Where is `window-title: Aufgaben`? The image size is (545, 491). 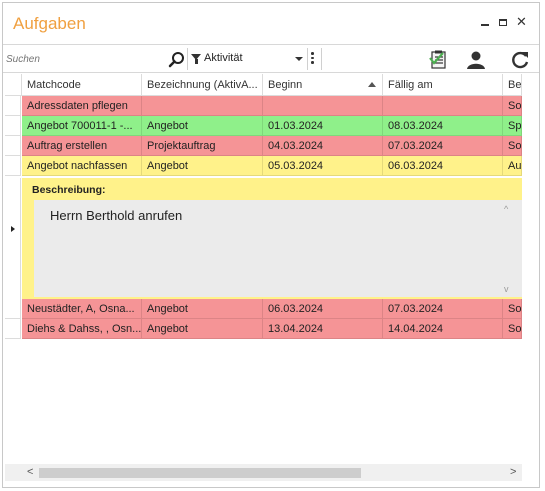 window-title: Aufgaben is located at coordinates (49, 23).